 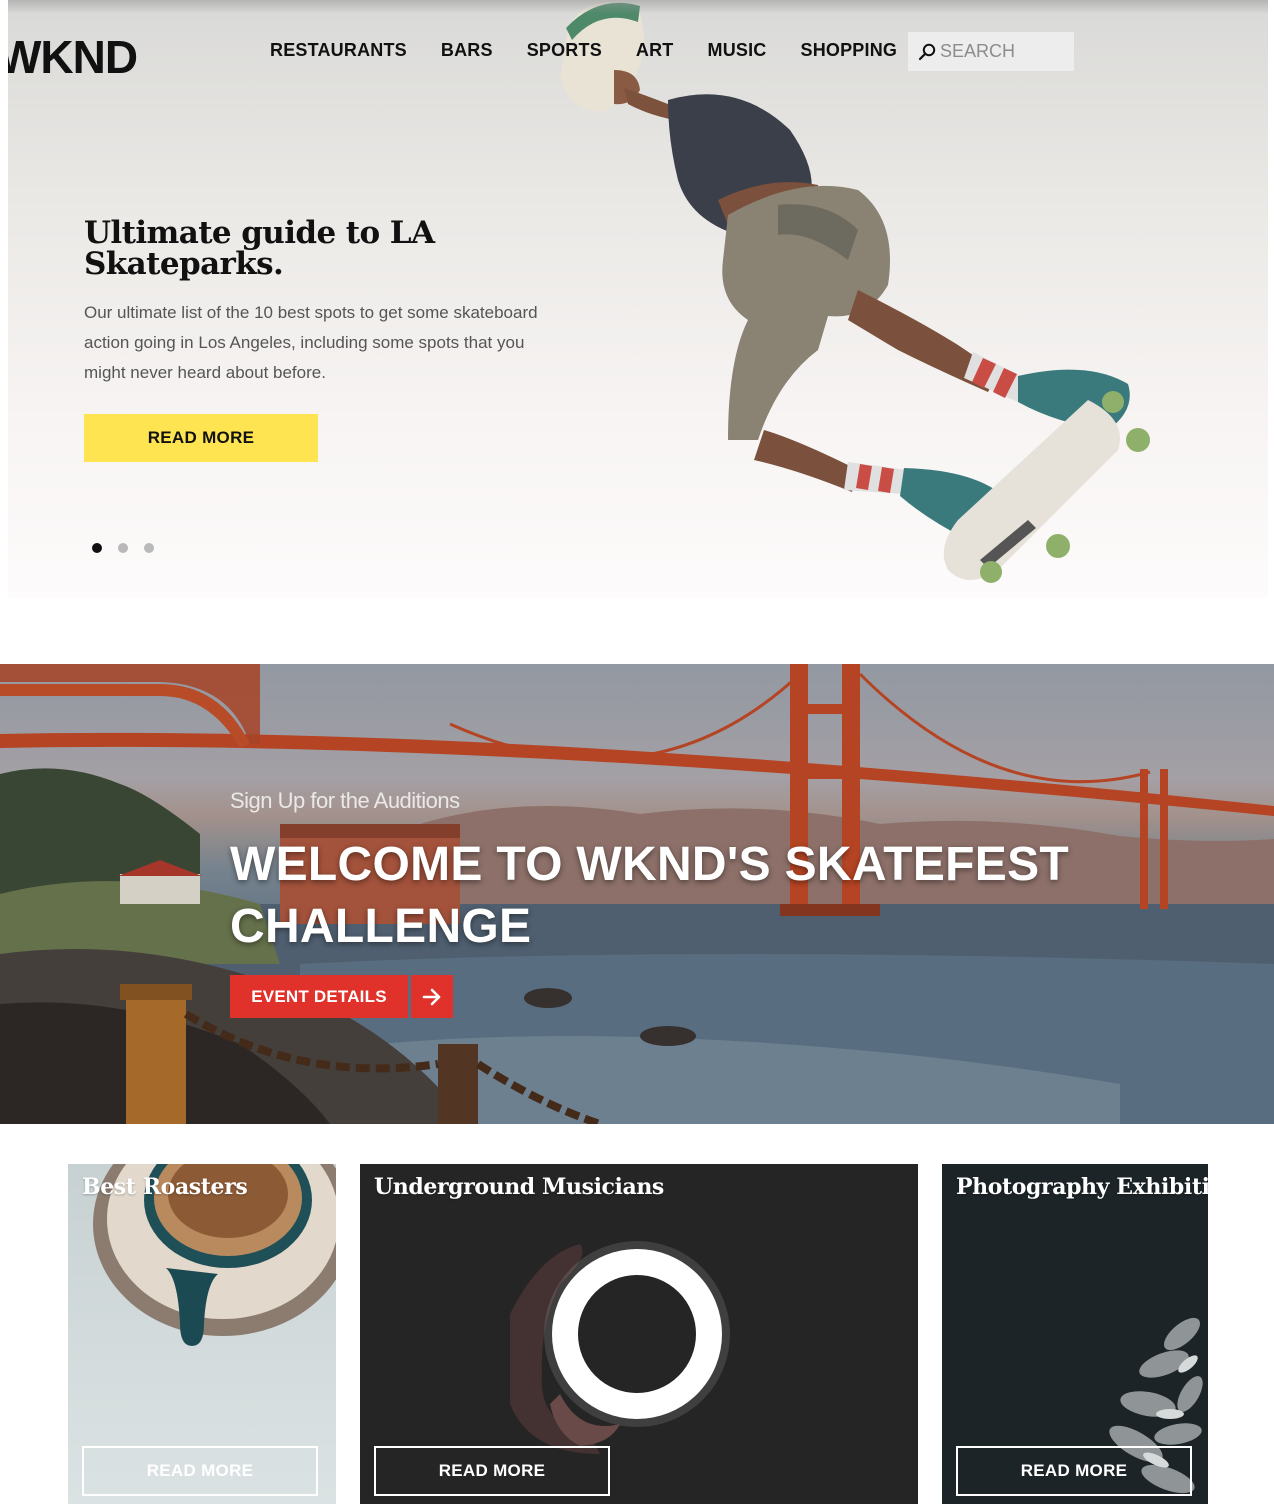 I want to click on card-title: Best Roasters, so click(x=165, y=1187).